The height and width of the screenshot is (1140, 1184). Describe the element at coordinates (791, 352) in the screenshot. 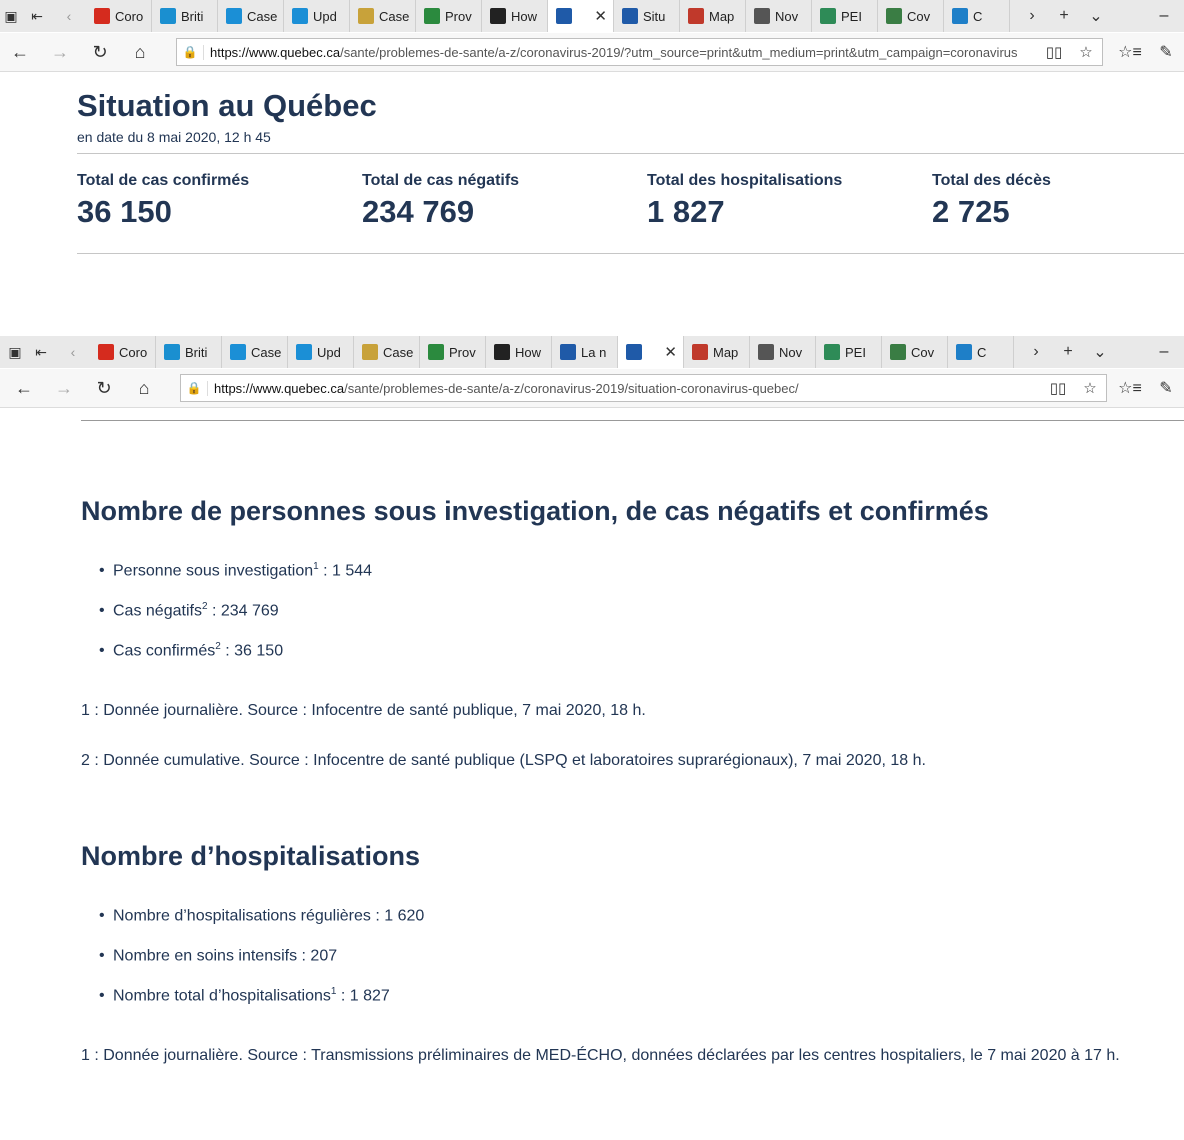

I see `tab-label: Nov` at that location.